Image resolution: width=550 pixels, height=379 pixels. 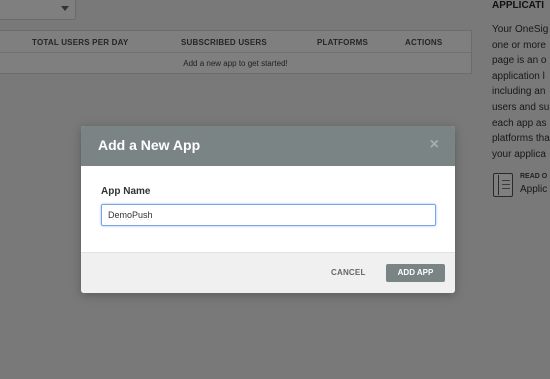 What do you see at coordinates (434, 145) in the screenshot?
I see `close-icon: ×` at bounding box center [434, 145].